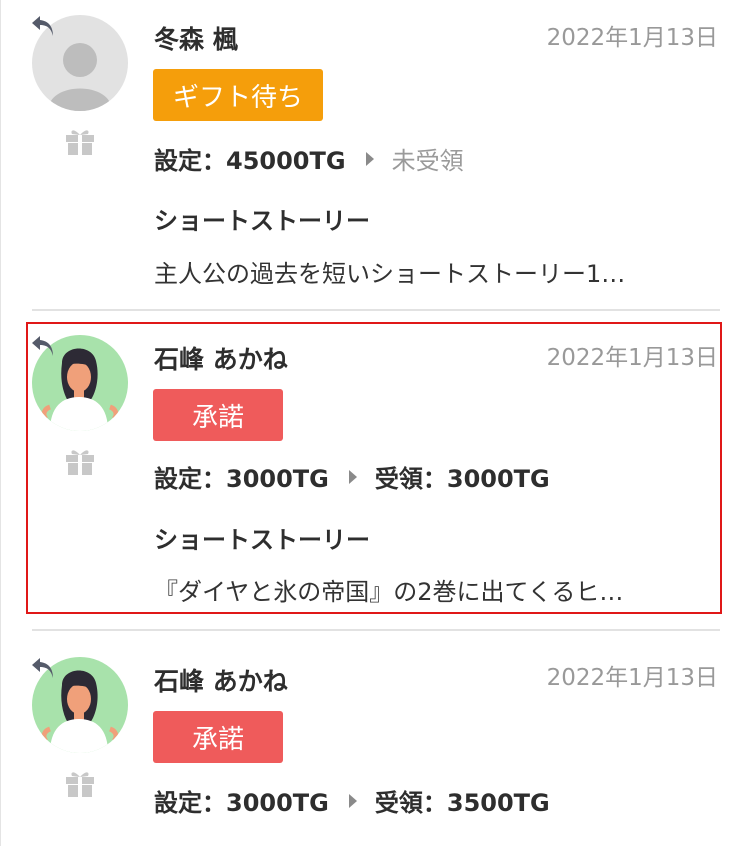  What do you see at coordinates (241, 803) in the screenshot?
I see `setting-amount: 設定：3000TG` at bounding box center [241, 803].